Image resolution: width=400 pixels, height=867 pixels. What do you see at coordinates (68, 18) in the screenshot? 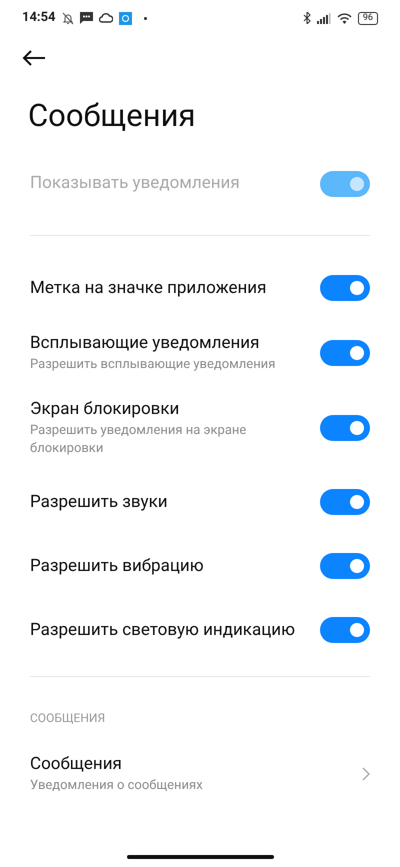
I see `bell-off-icon` at bounding box center [68, 18].